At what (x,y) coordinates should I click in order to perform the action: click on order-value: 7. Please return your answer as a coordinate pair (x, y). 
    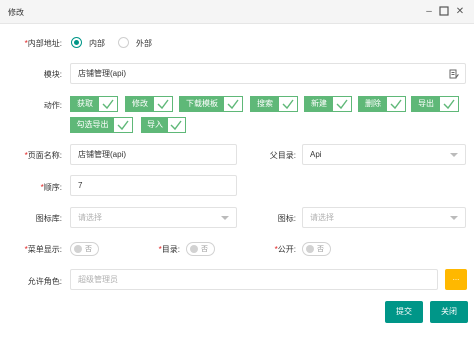
    Looking at the image, I should click on (80, 185).